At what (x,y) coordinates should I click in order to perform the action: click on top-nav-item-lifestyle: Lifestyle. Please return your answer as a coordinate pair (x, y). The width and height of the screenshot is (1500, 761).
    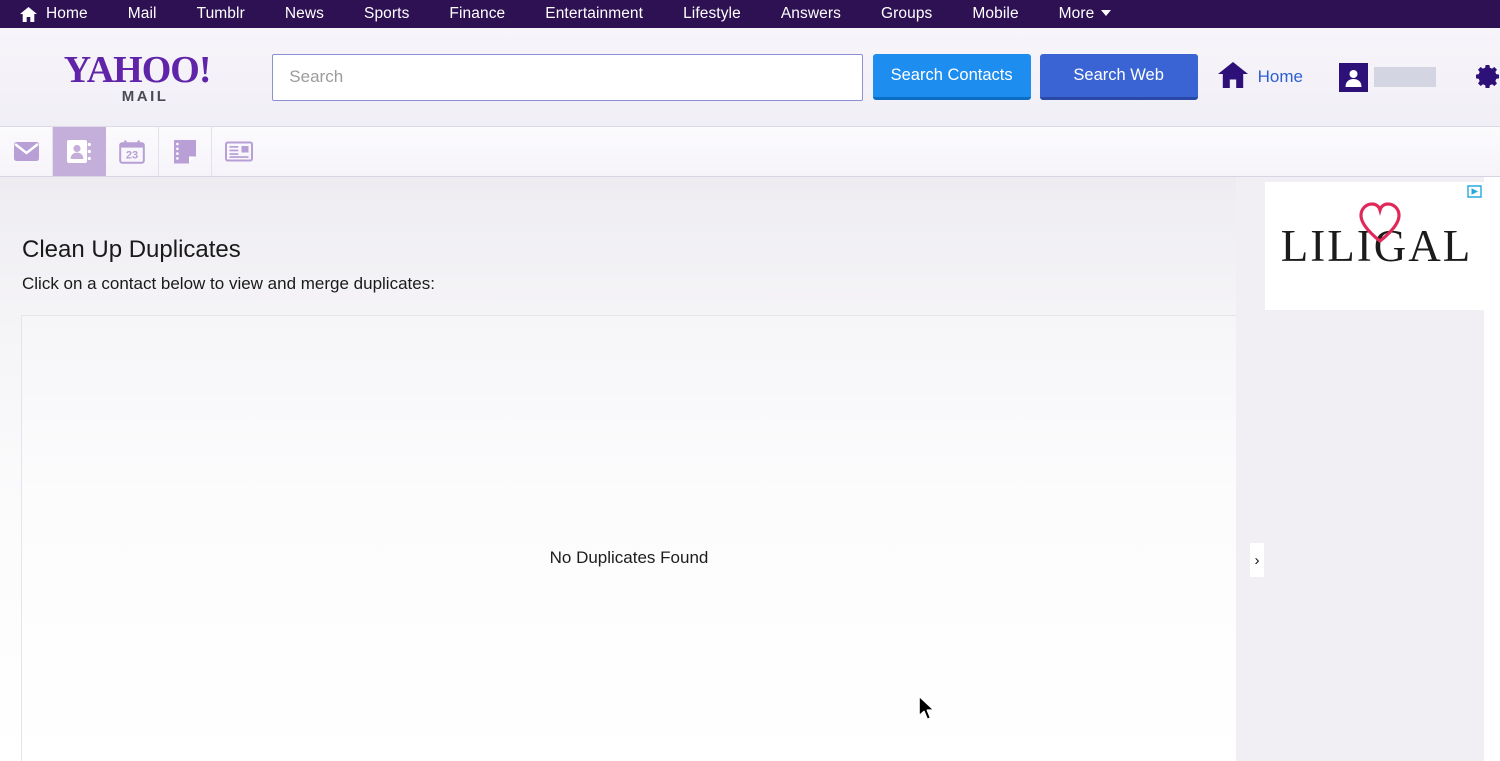
    Looking at the image, I should click on (712, 14).